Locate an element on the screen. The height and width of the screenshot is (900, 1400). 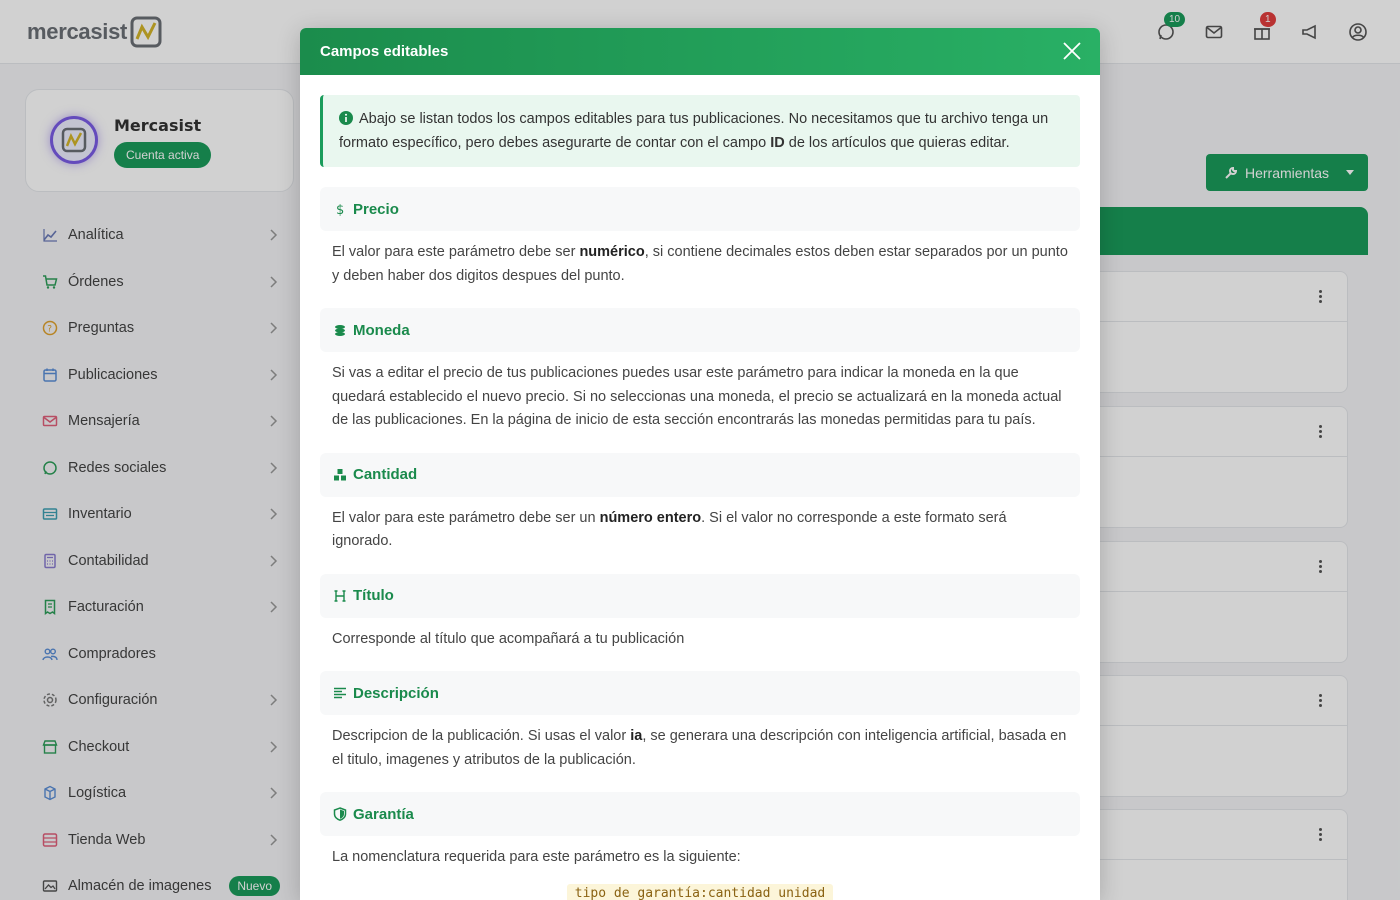
section-header-warranty: Garantía is located at coordinates (700, 814).